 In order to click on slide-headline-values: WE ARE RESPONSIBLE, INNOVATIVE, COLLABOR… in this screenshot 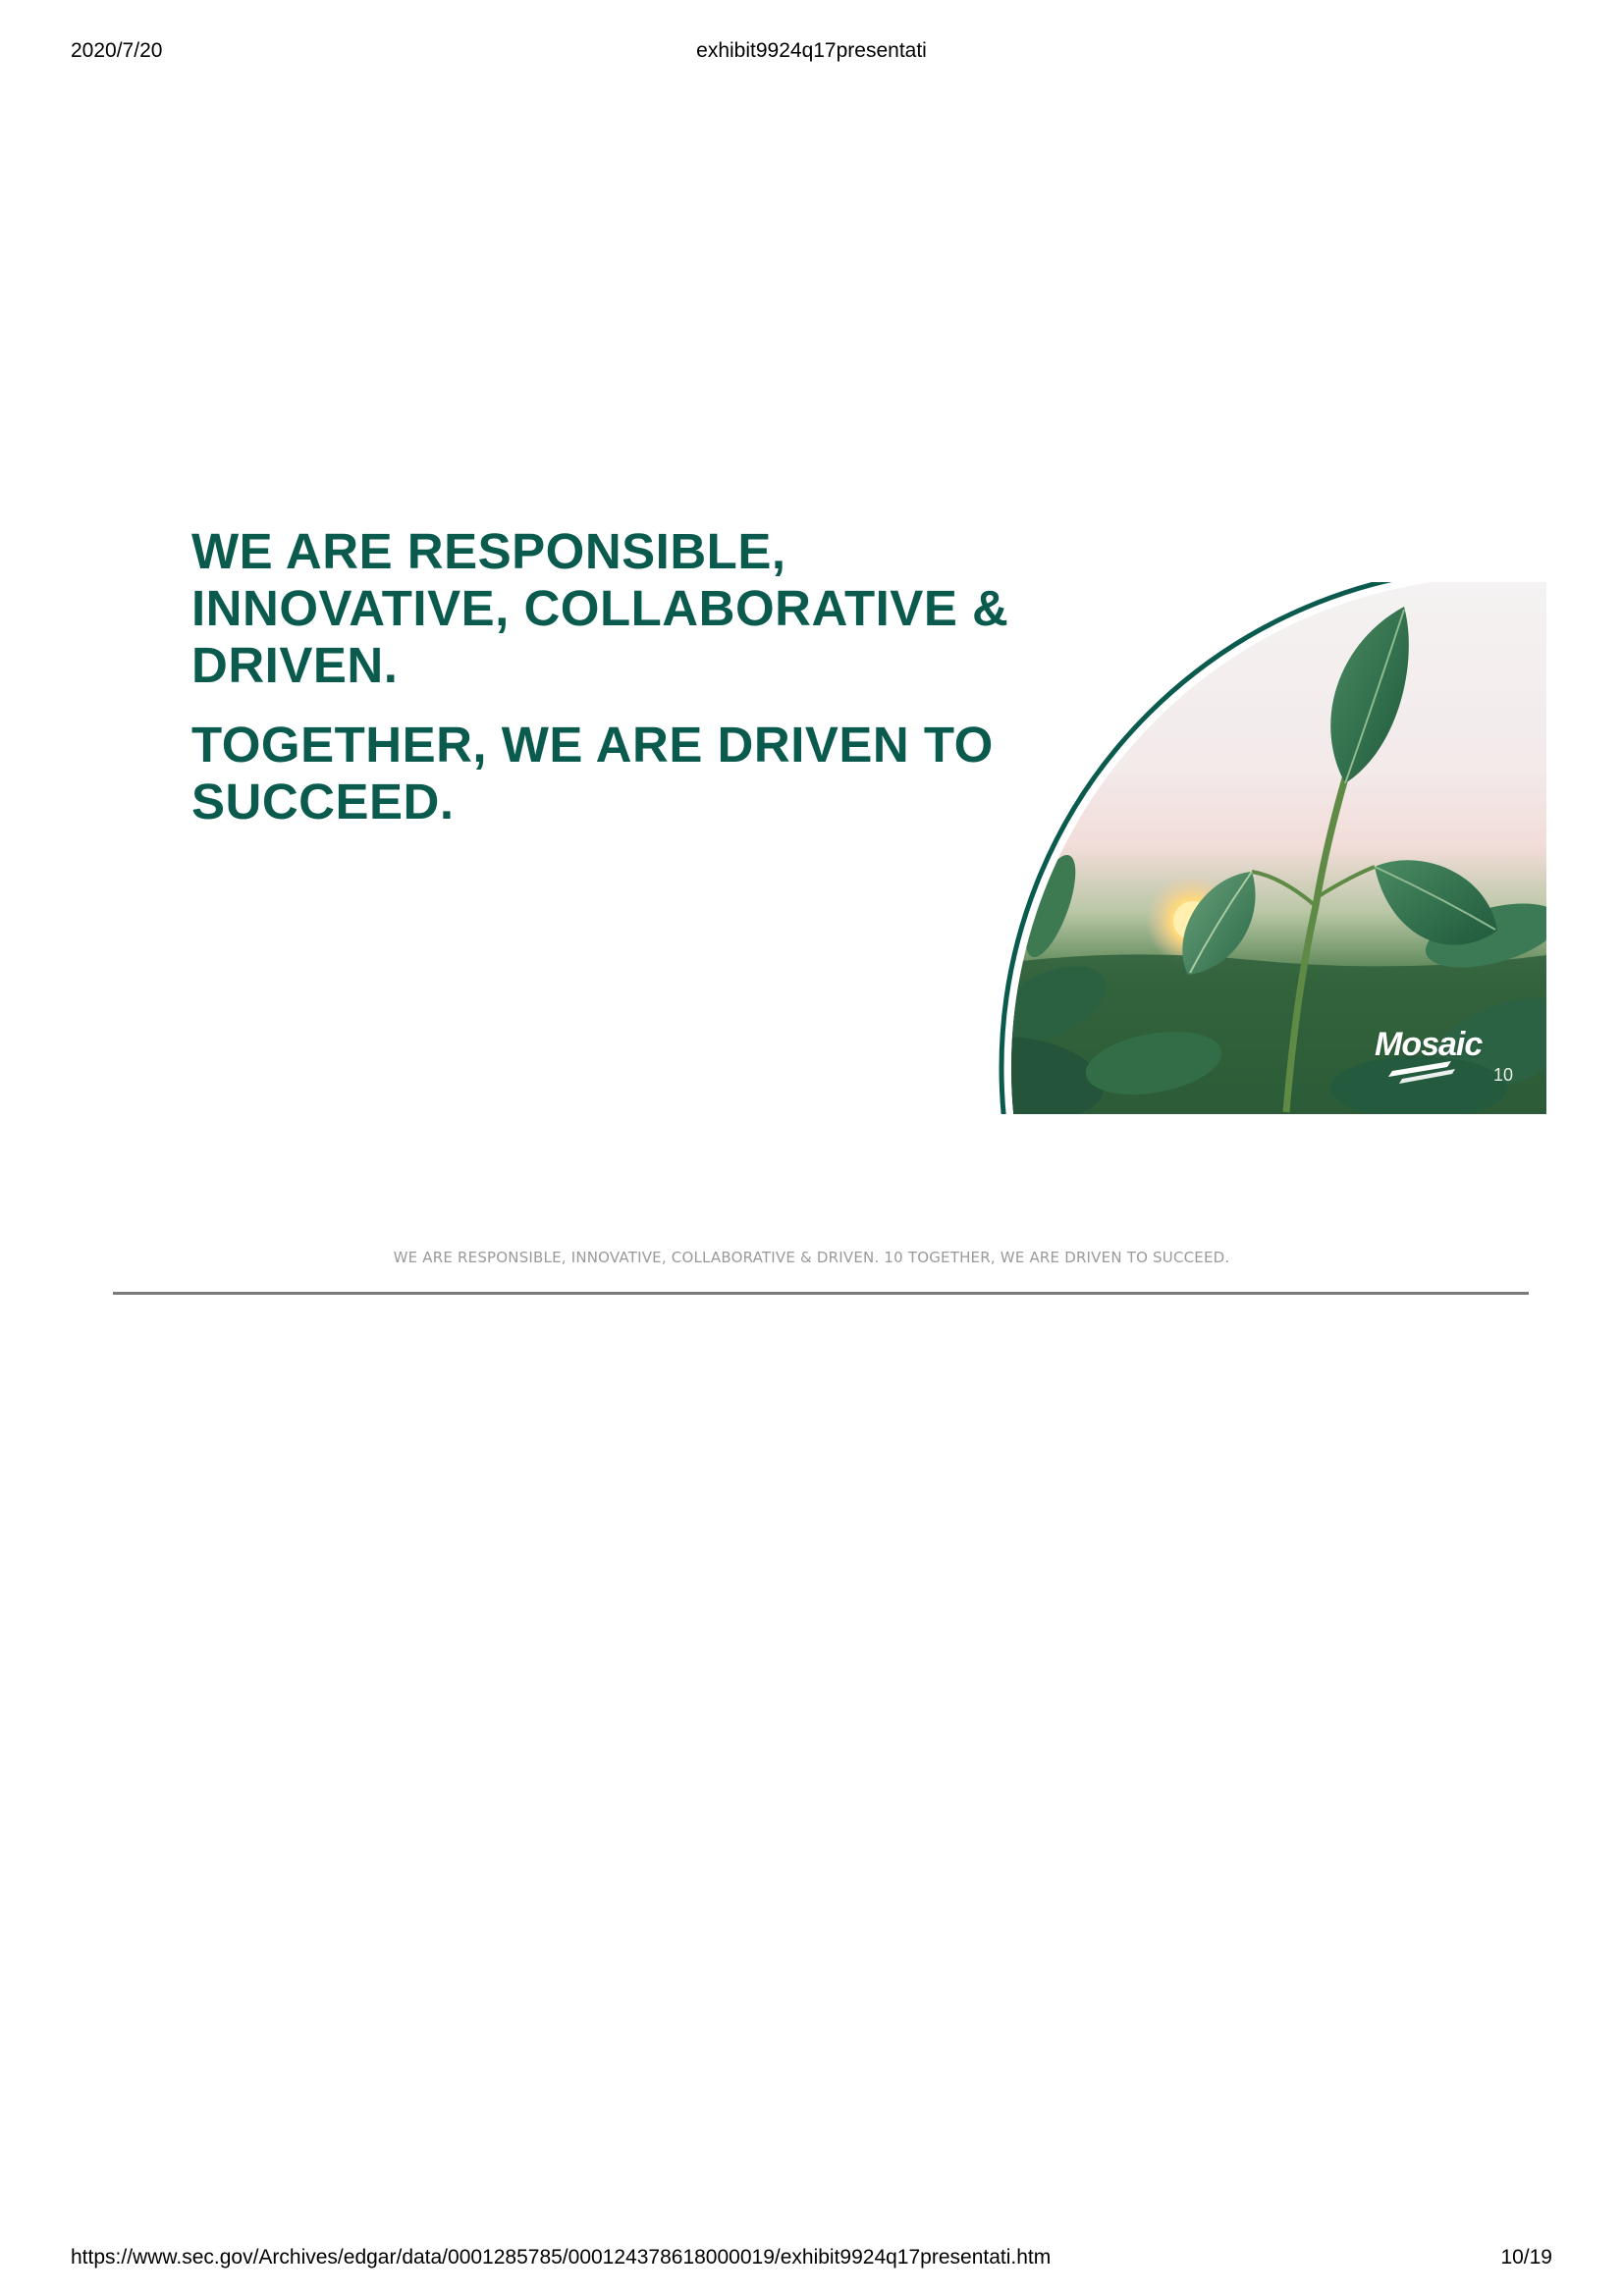, I will do `click(600, 608)`.